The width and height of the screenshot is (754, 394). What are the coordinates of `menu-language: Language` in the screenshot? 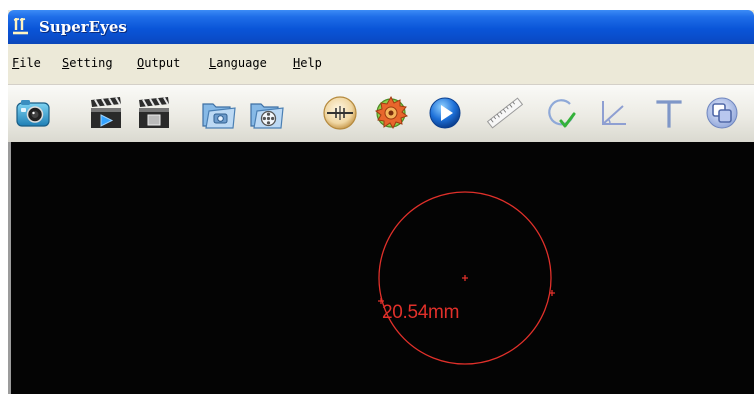 It's located at (238, 63).